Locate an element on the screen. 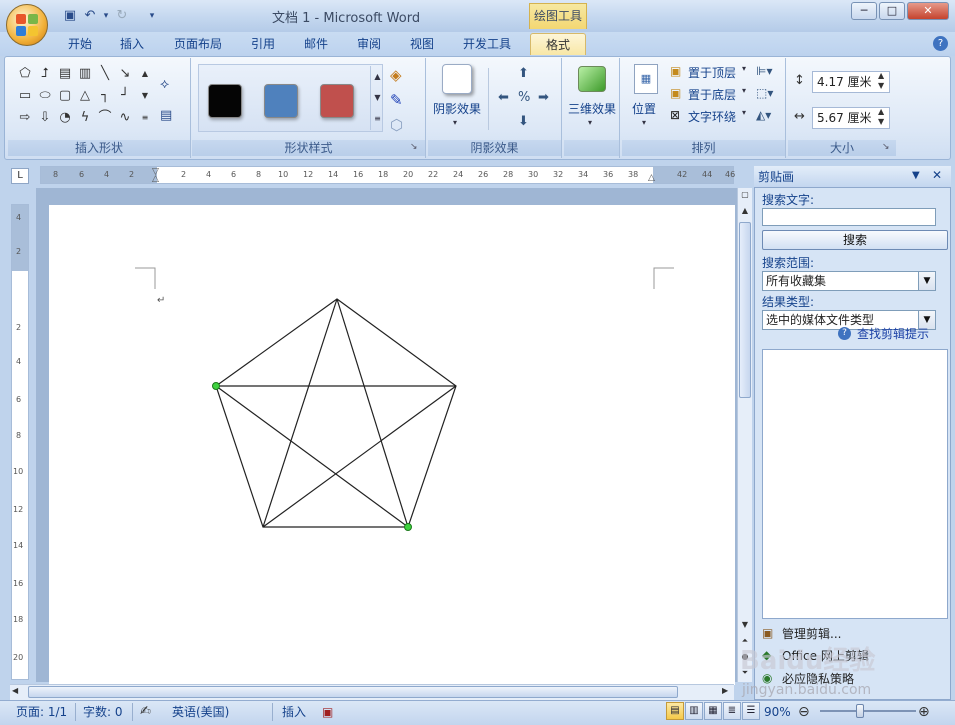  nudge-left-icon: ⬅ is located at coordinates (503, 97).